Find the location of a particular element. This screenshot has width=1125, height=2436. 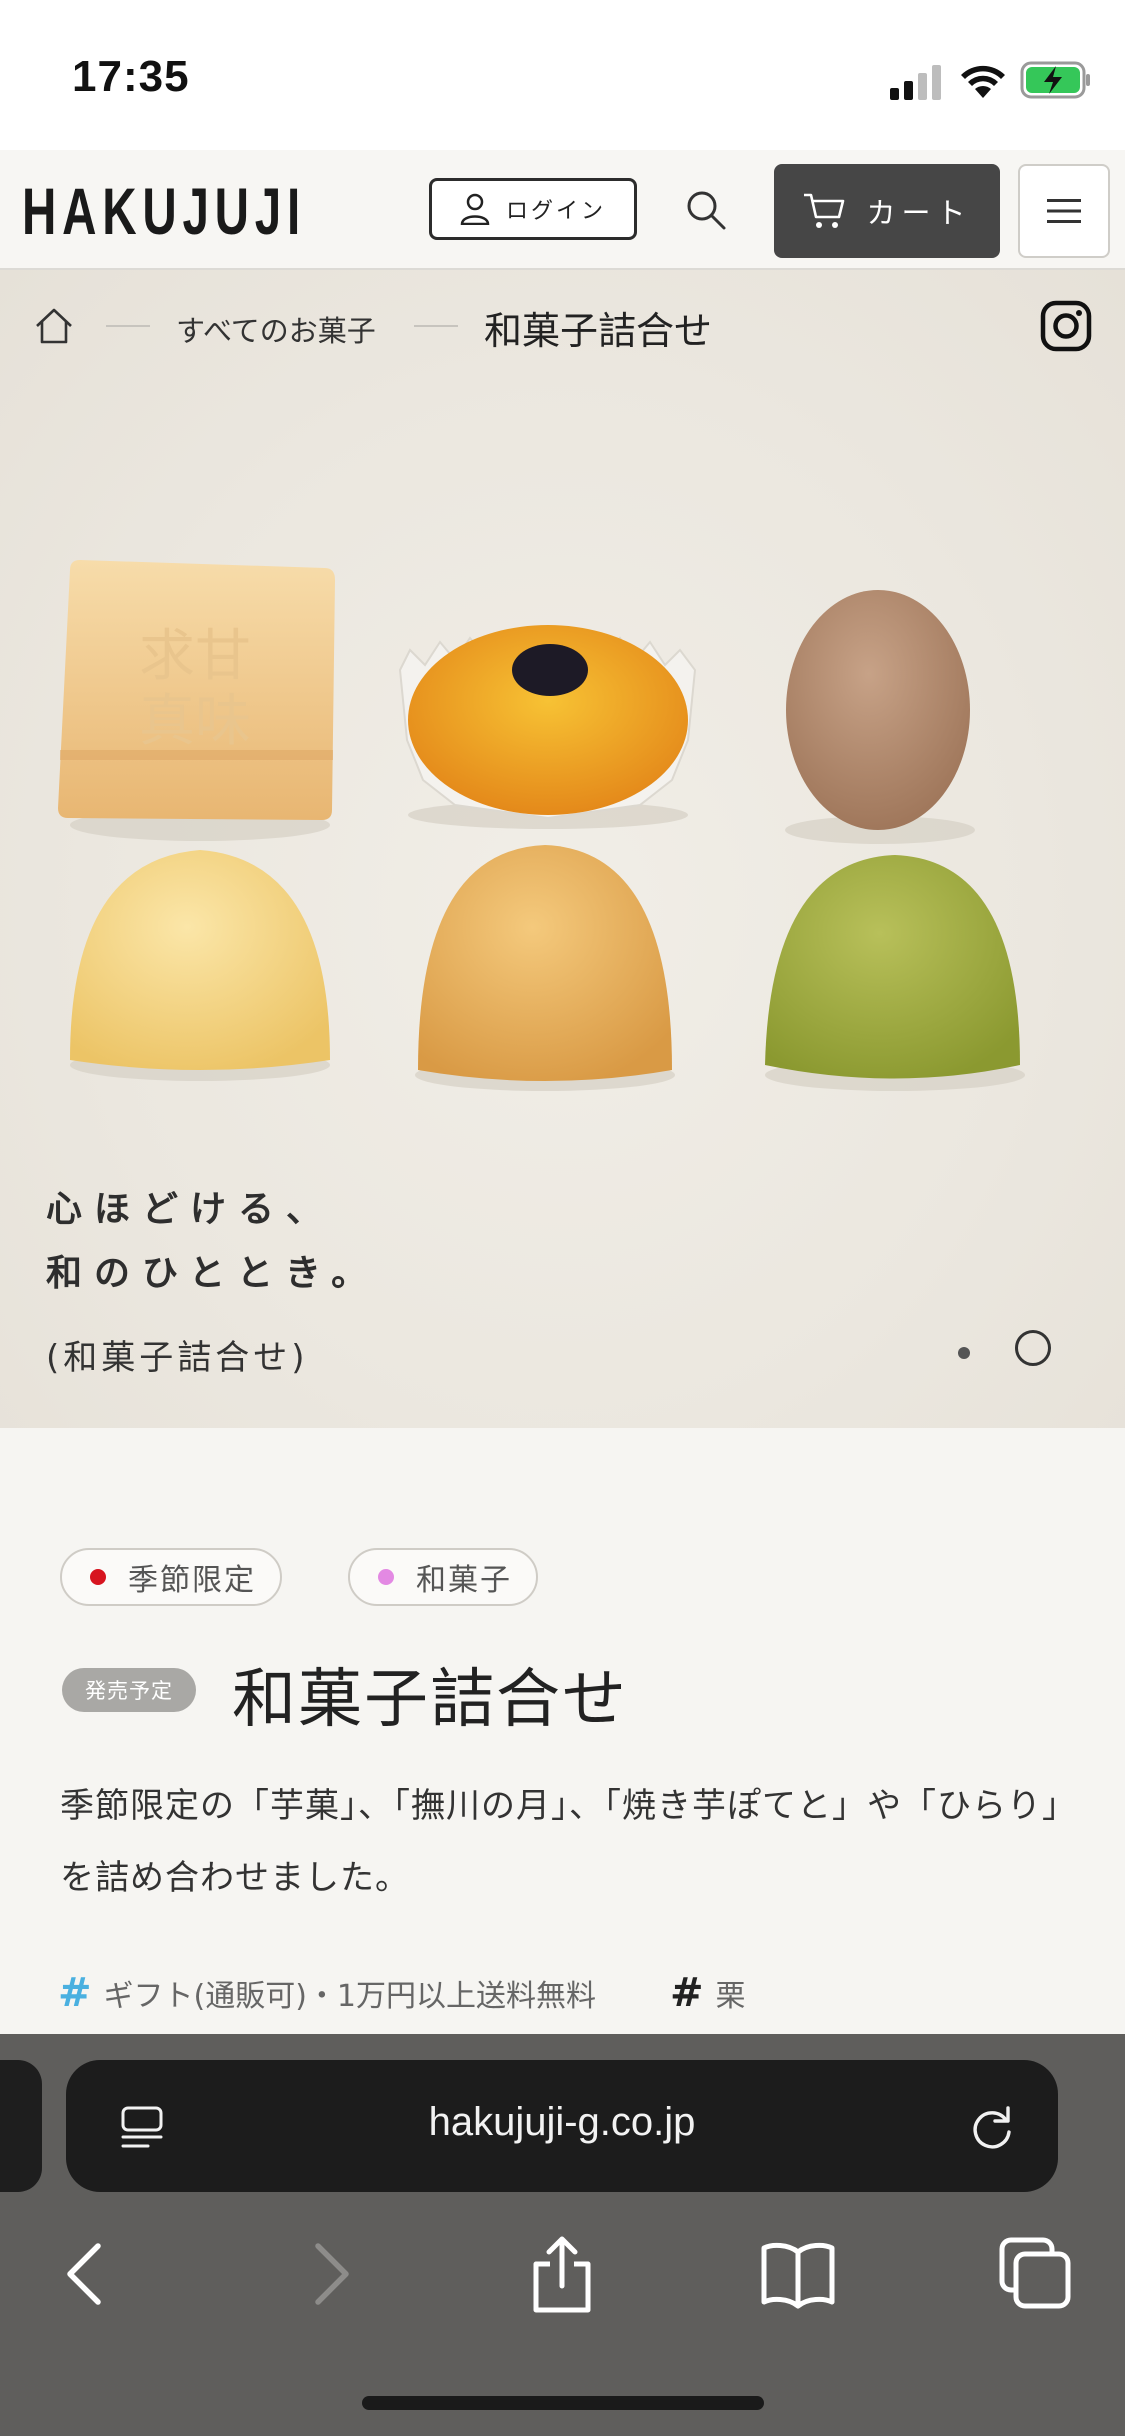

tag-label: 和菓子 is located at coordinates (464, 1580).